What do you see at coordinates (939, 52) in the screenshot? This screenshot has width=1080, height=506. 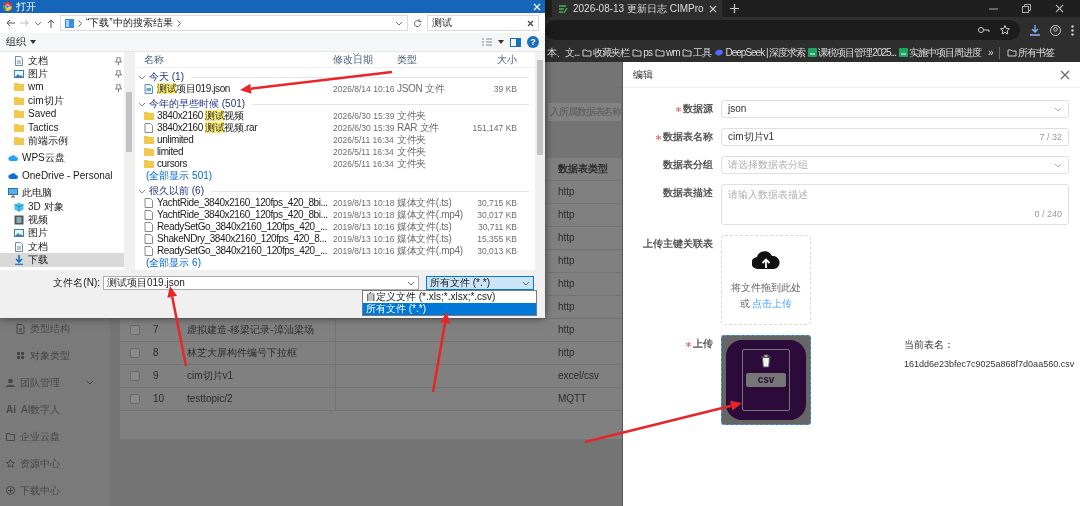 I see `bookmark: 实施中项目周进度` at bounding box center [939, 52].